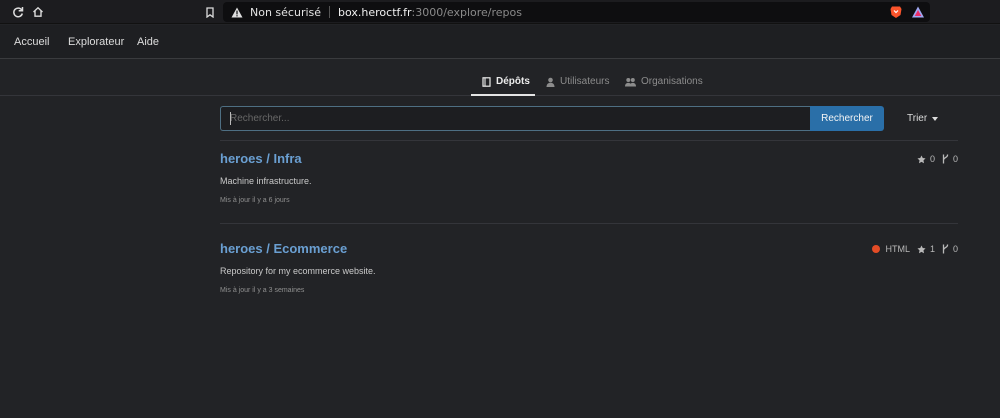 The width and height of the screenshot is (1000, 418). What do you see at coordinates (503, 95) in the screenshot?
I see `active-tab-indicator` at bounding box center [503, 95].